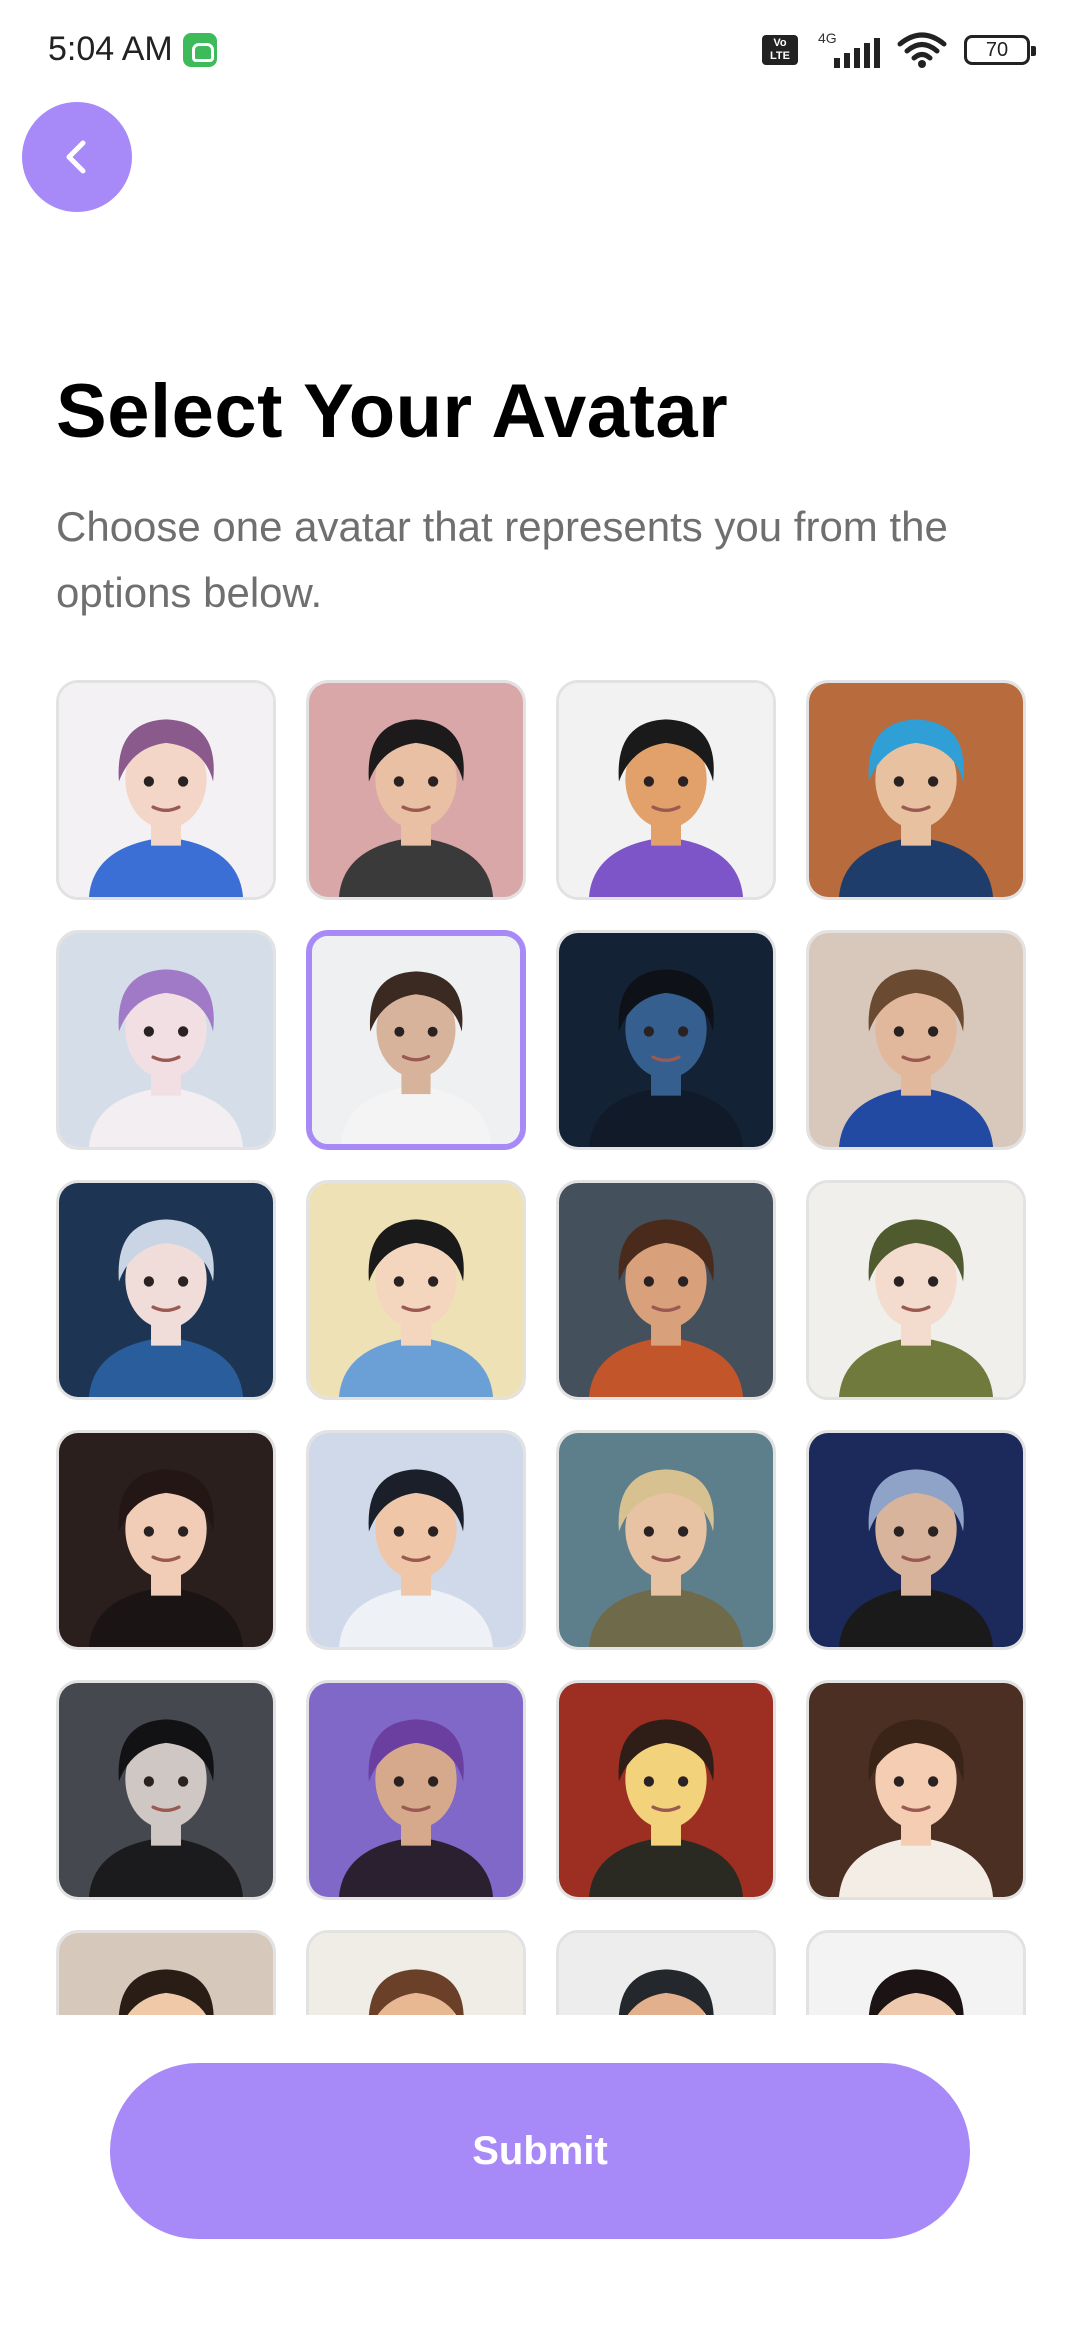 This screenshot has width=1080, height=2340. I want to click on submit-button-label: Submit, so click(540, 2150).